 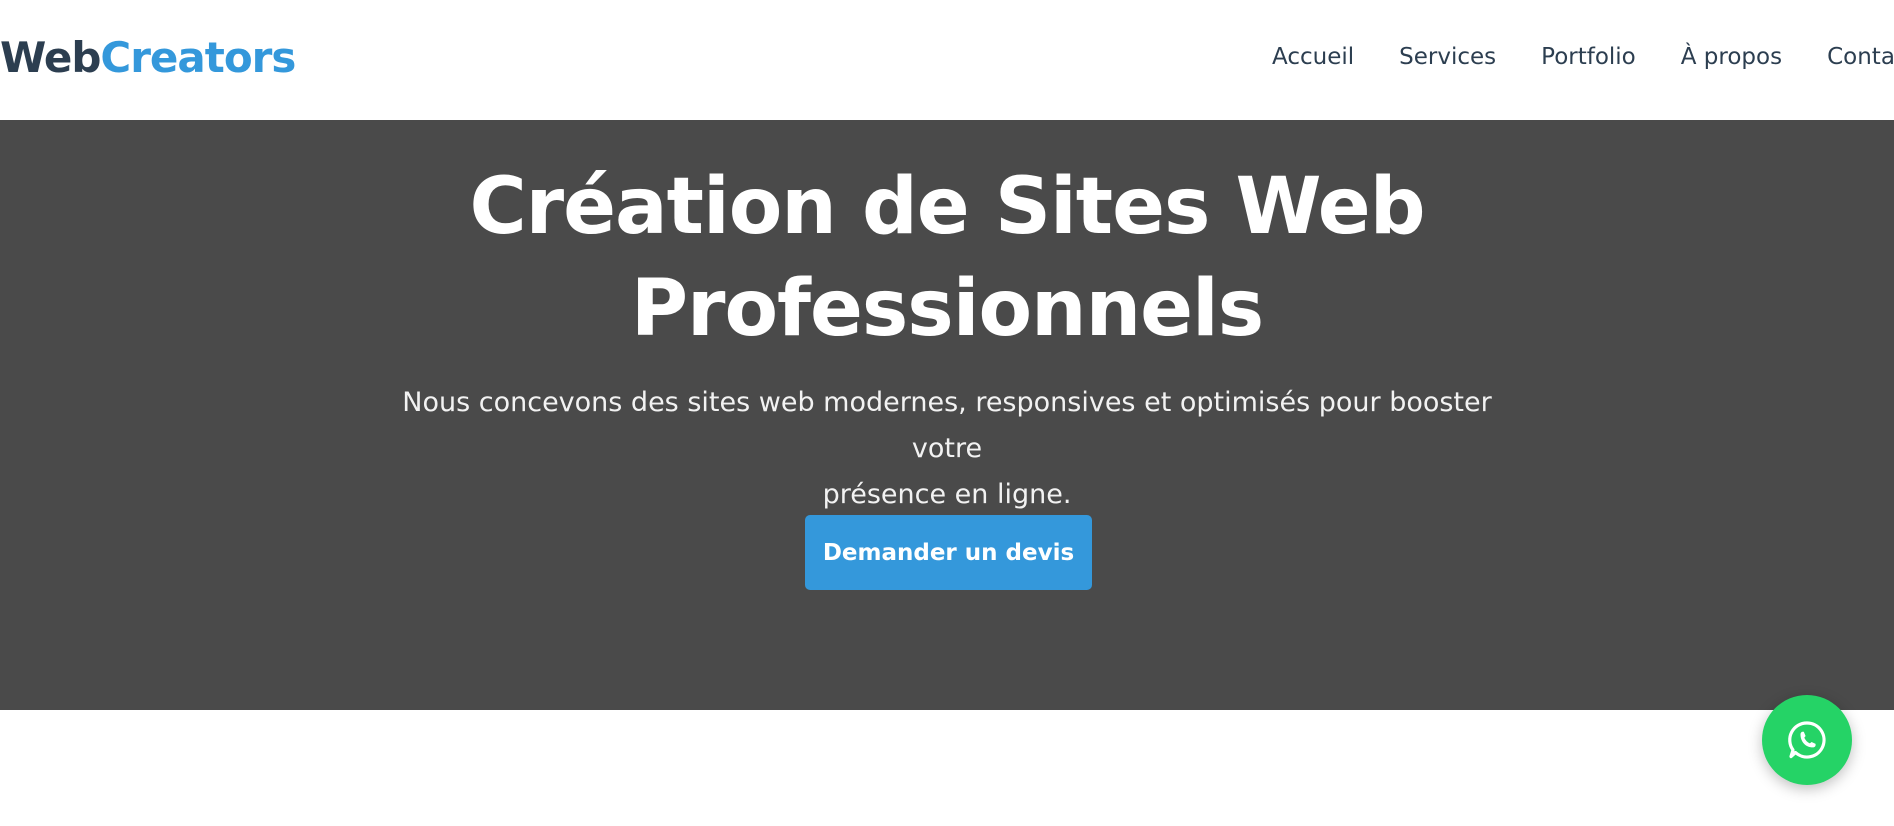 What do you see at coordinates (947, 207) in the screenshot?
I see `hero-title-line-1: Création de Sites Web` at bounding box center [947, 207].